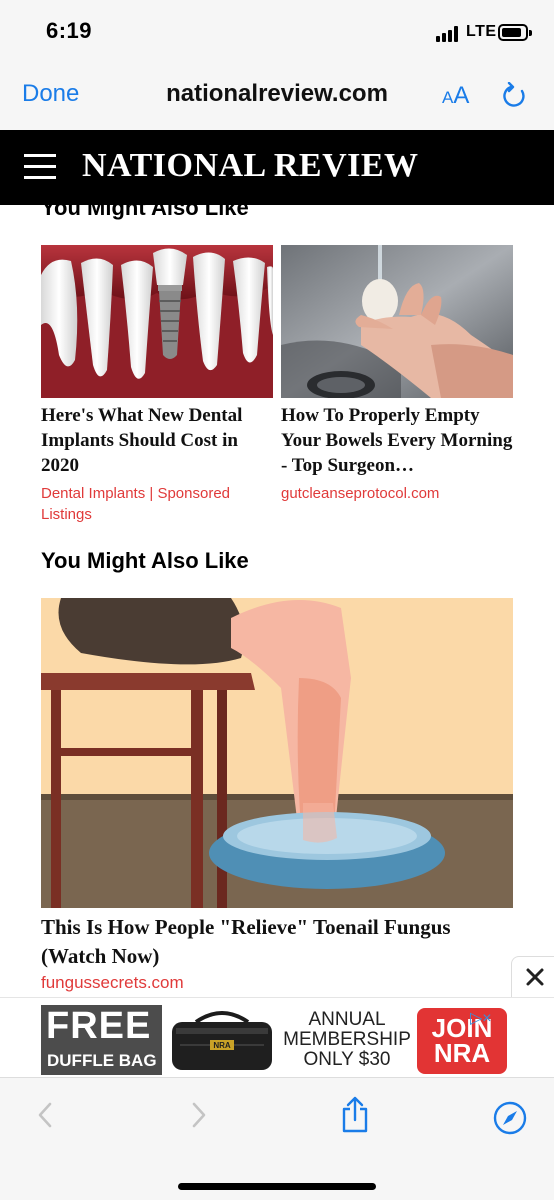 The height and width of the screenshot is (1200, 554). Describe the element at coordinates (41, 169) in the screenshot. I see `menu-icon` at that location.